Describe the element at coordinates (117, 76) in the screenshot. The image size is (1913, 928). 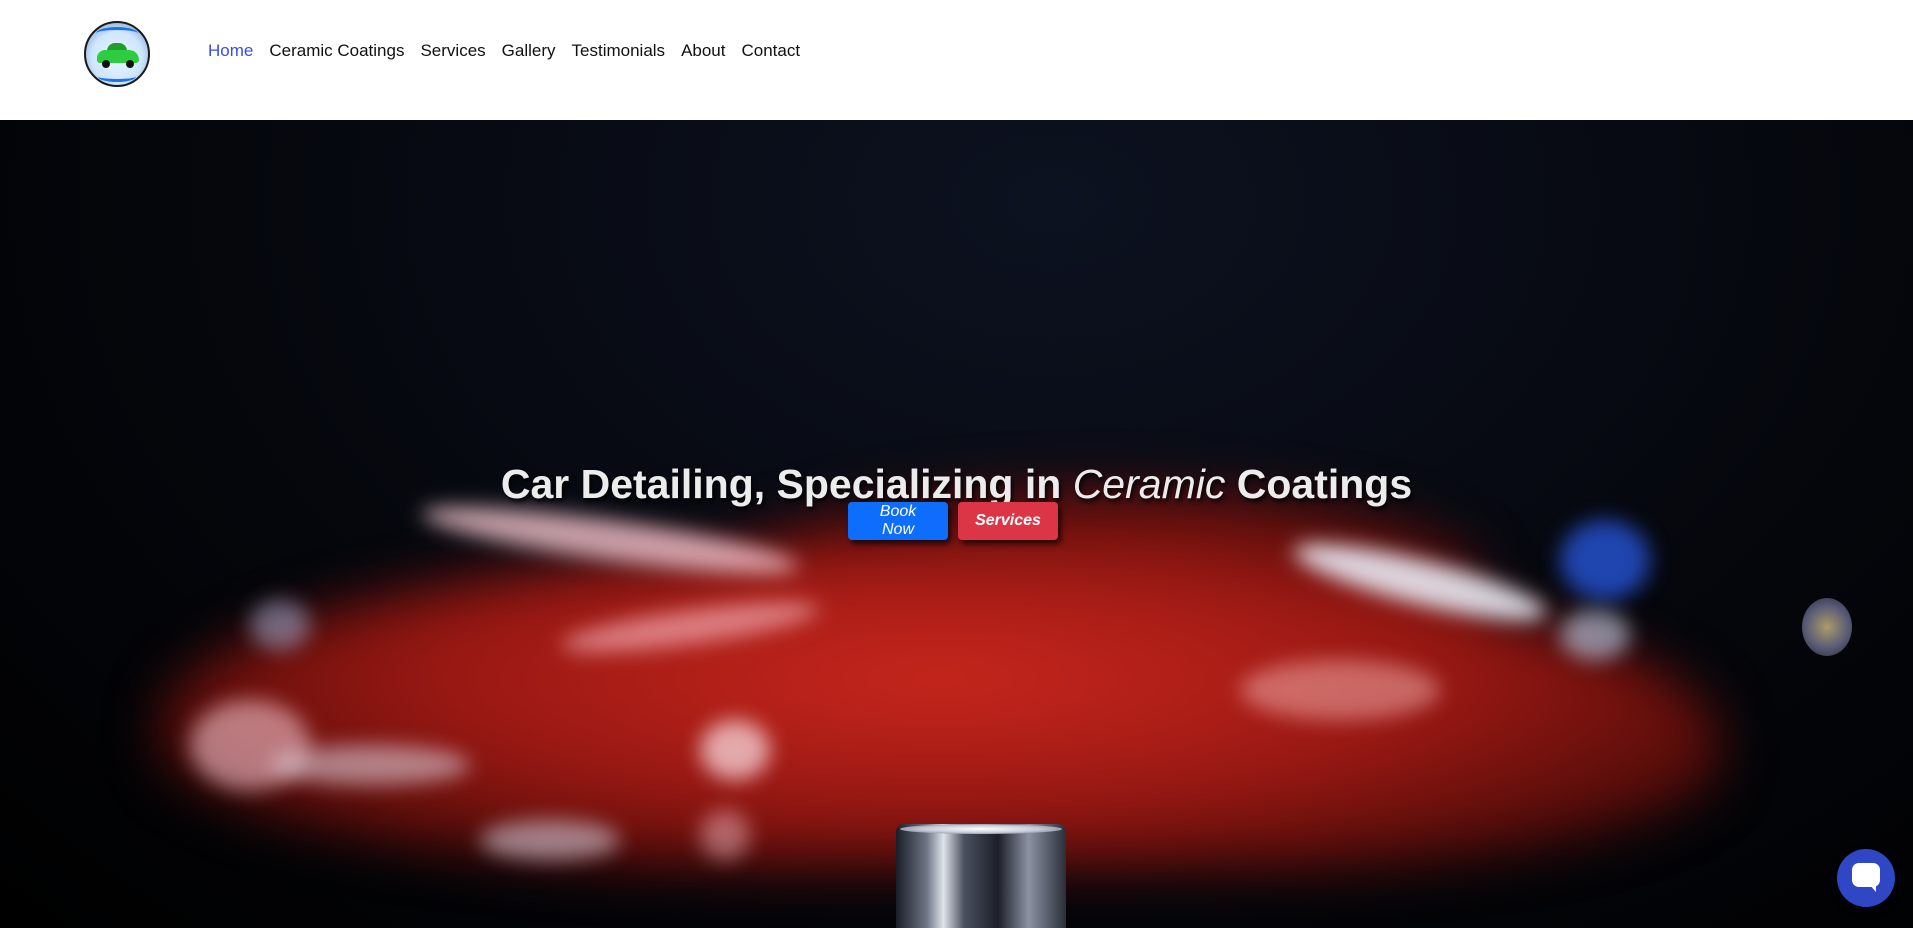
I see `logo-ring-bottom` at that location.